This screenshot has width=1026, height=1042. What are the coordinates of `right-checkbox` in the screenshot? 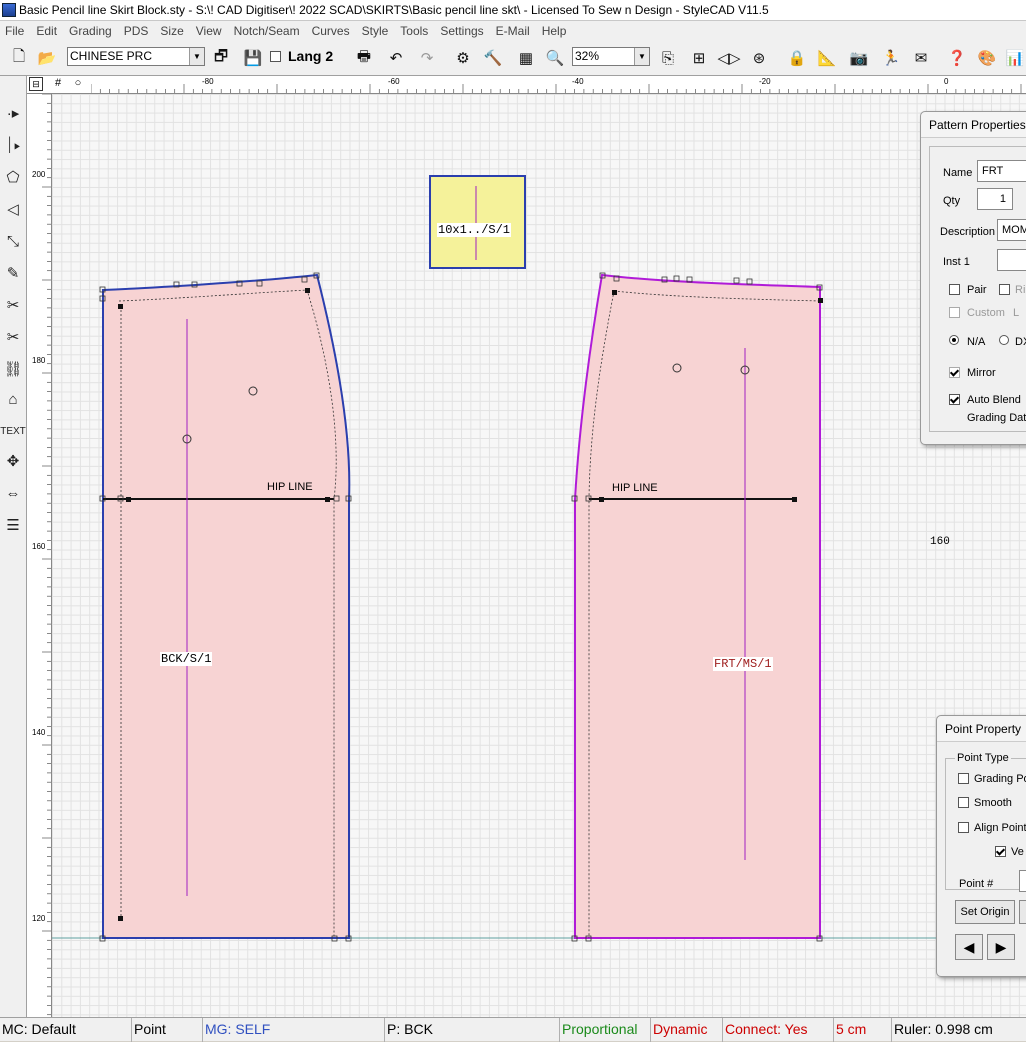 It's located at (1004, 291).